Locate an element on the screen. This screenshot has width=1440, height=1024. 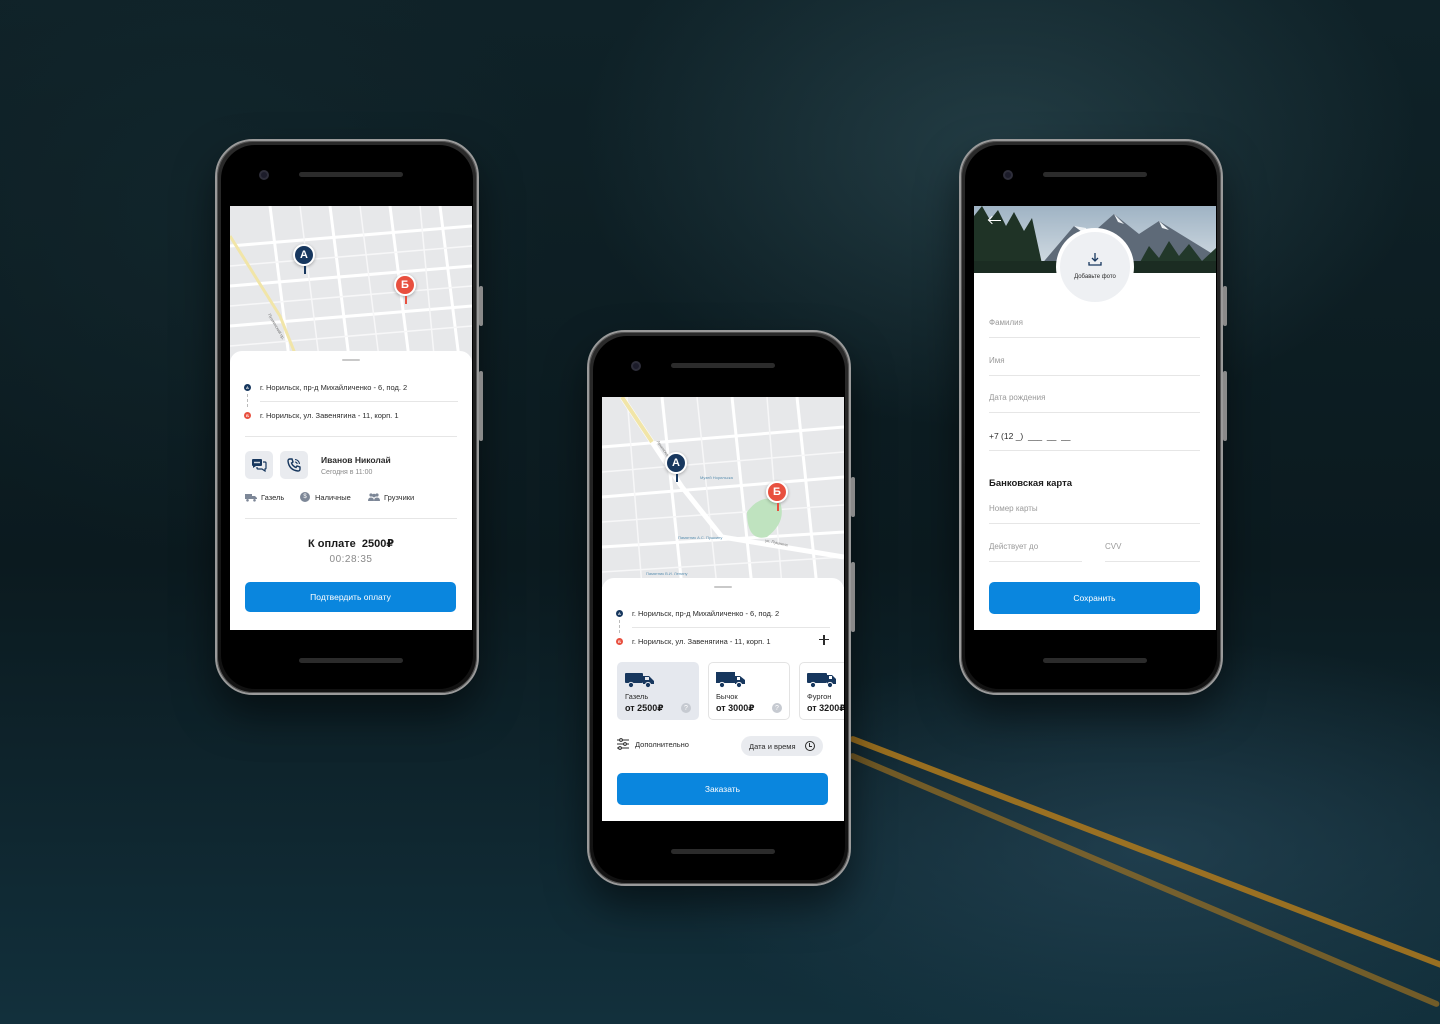
point-a-icon: A is located at coordinates (247, 387).